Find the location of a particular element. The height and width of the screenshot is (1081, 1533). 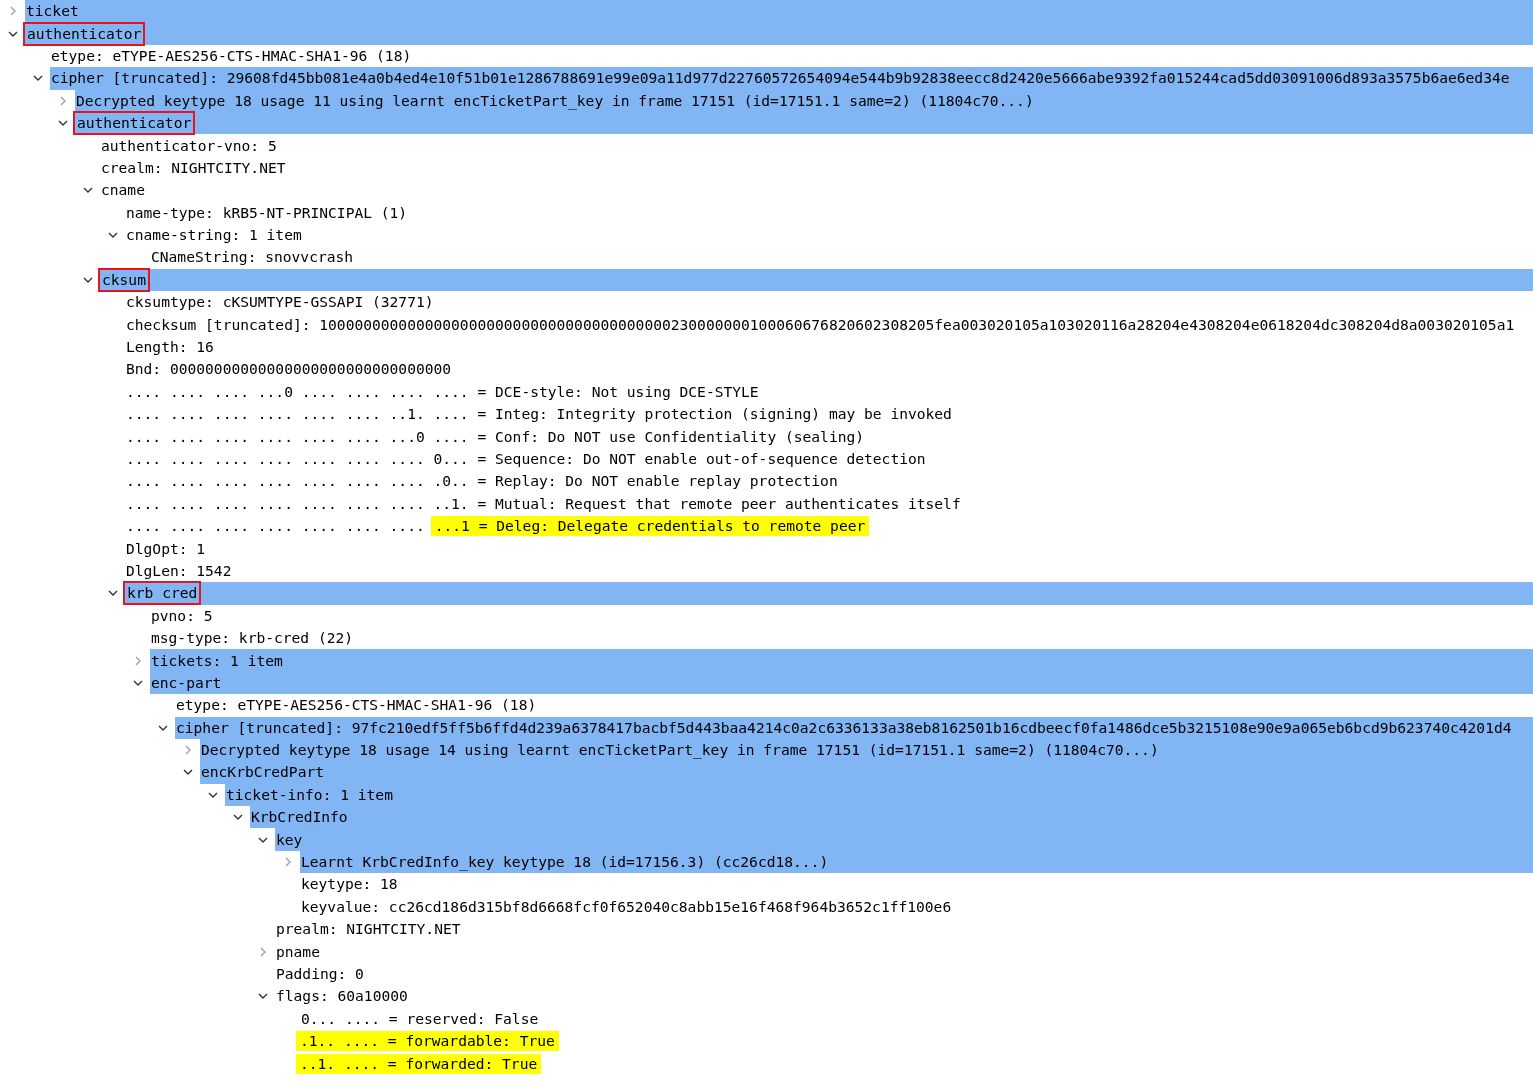

row-highlight: Decrypted keytype 18 usage 11 using learnt encTicketPart_key in frame 17151 (id=17151.1 same=2) (11804c70...) is located at coordinates (804, 100).